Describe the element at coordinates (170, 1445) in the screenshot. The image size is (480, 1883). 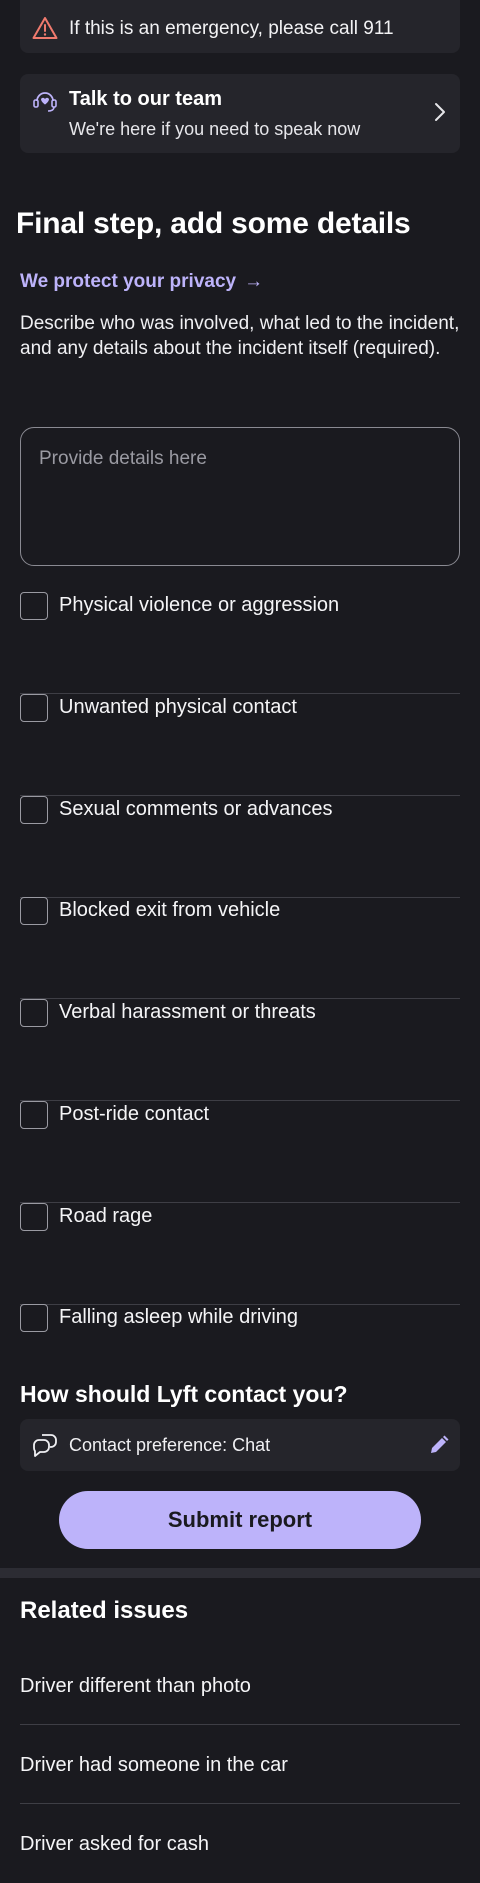
I see `contact-preference-text: Contact preference: Chat` at that location.